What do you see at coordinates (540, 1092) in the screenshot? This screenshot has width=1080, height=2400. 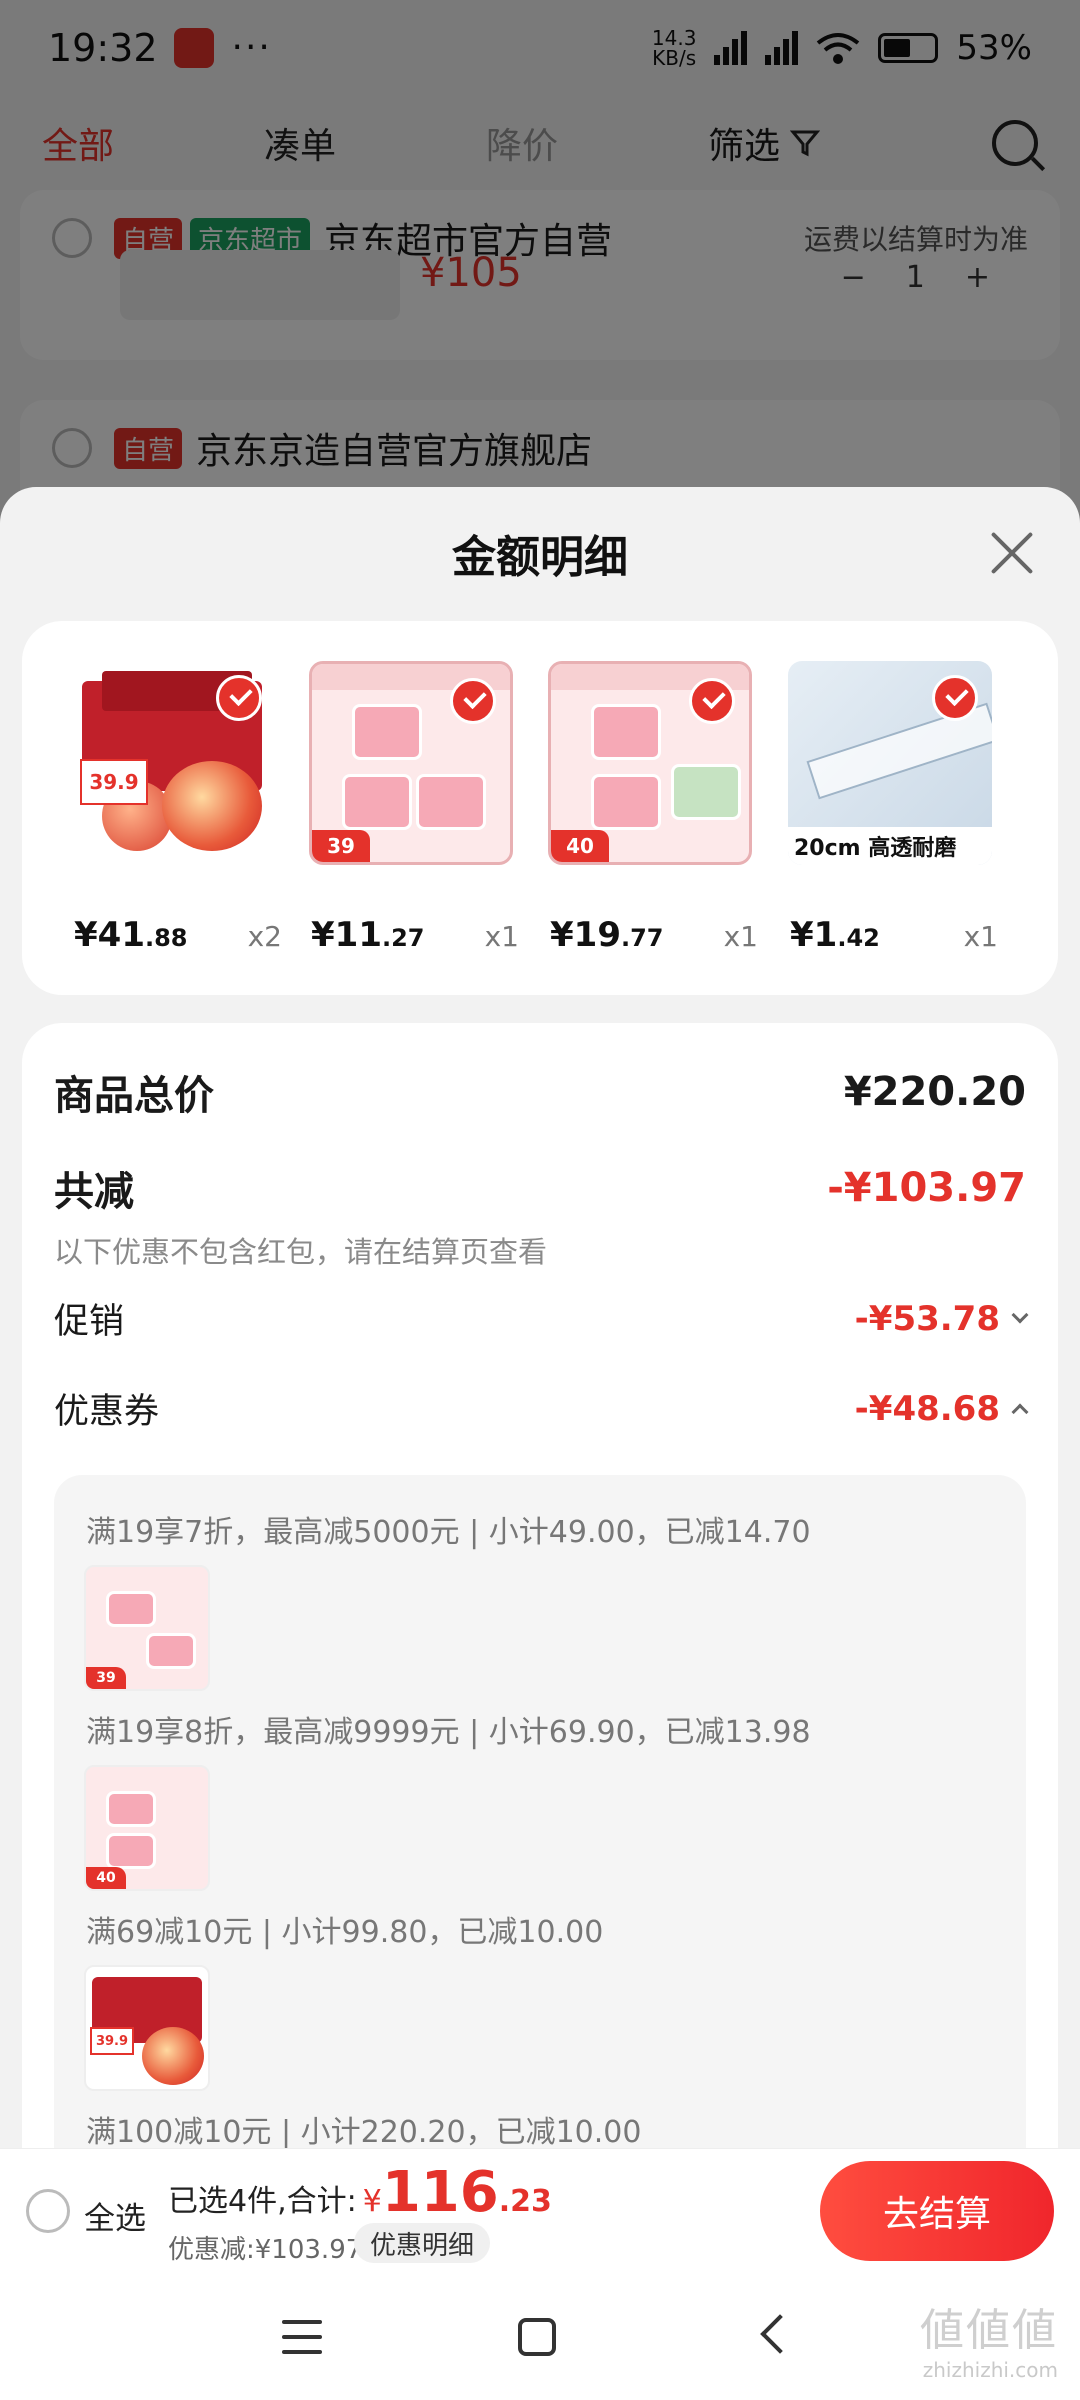 I see `total-price-row: 商品总价 ¥220.20` at bounding box center [540, 1092].